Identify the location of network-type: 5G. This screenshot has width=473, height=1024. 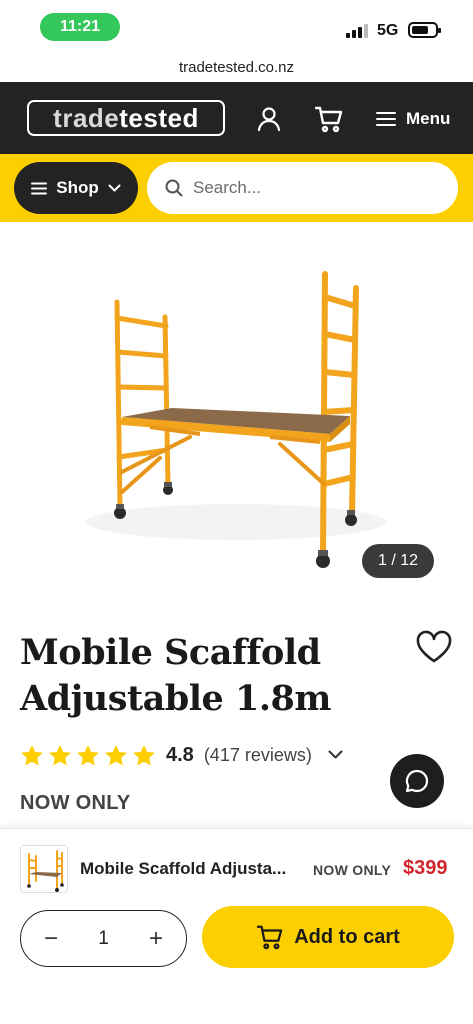
(388, 30).